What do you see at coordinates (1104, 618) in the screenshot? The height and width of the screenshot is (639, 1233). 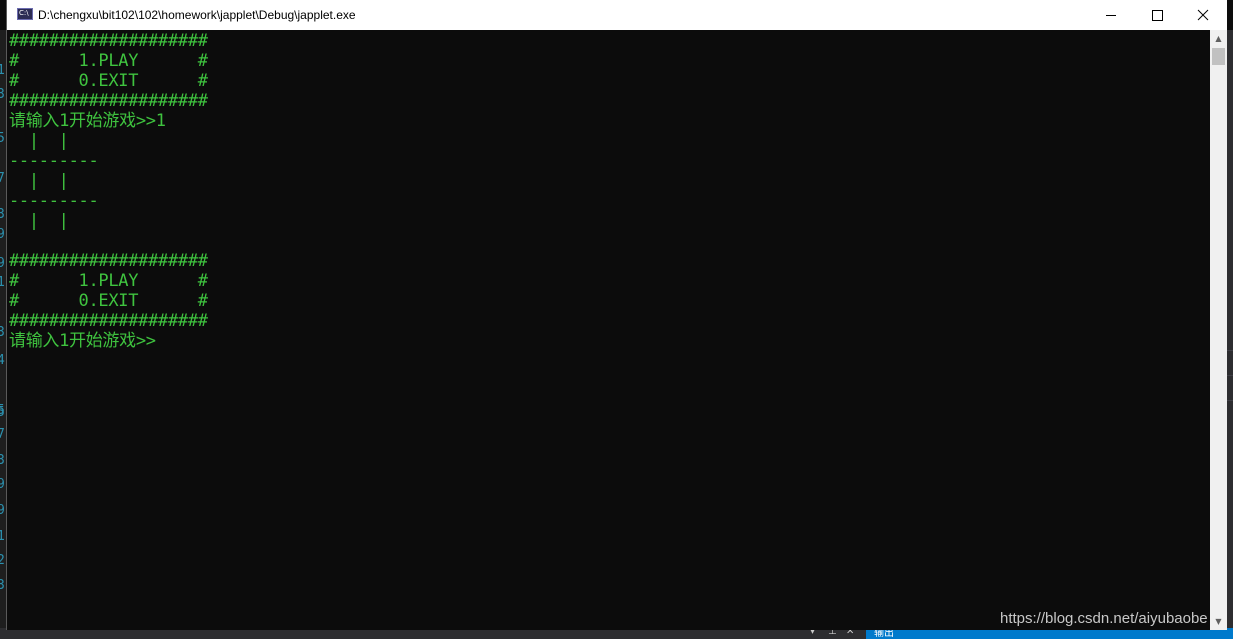 I see `watermark: https://blog.csdn.net/aiyubaobe` at bounding box center [1104, 618].